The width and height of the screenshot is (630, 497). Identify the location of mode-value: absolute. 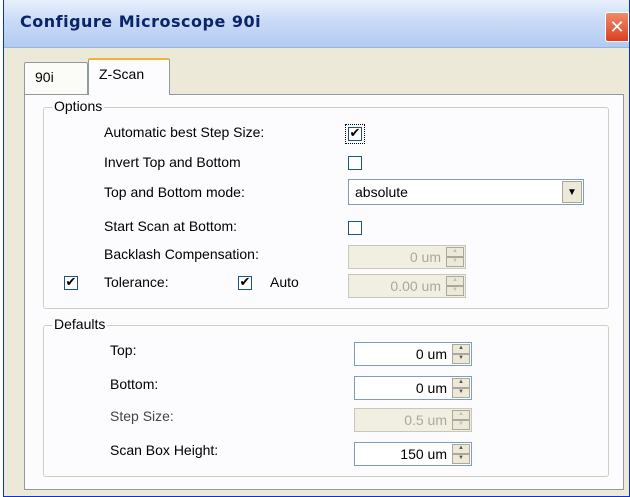
(381, 192).